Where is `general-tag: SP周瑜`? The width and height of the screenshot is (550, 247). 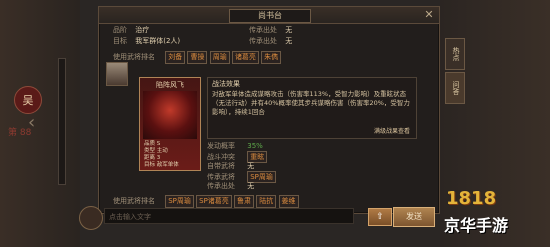 general-tag: SP周瑜 is located at coordinates (179, 201).